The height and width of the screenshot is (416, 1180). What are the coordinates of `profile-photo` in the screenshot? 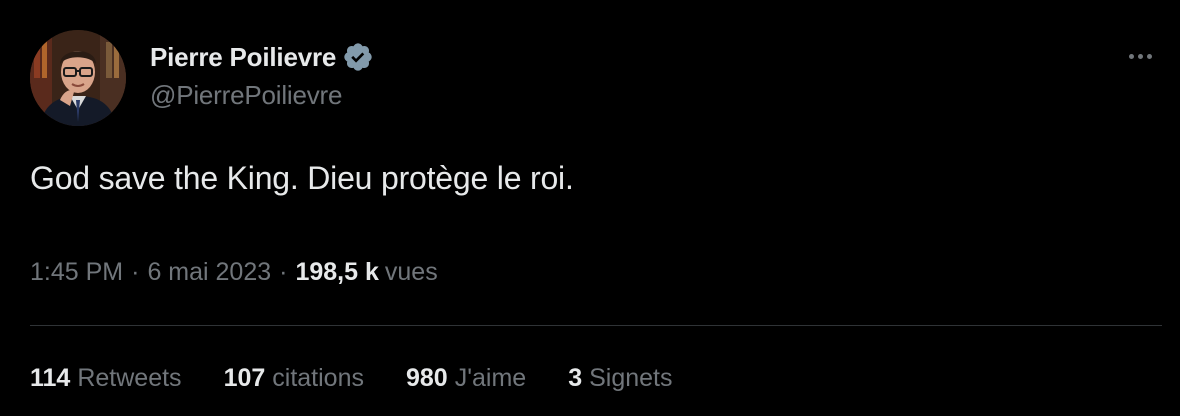 It's located at (78, 78).